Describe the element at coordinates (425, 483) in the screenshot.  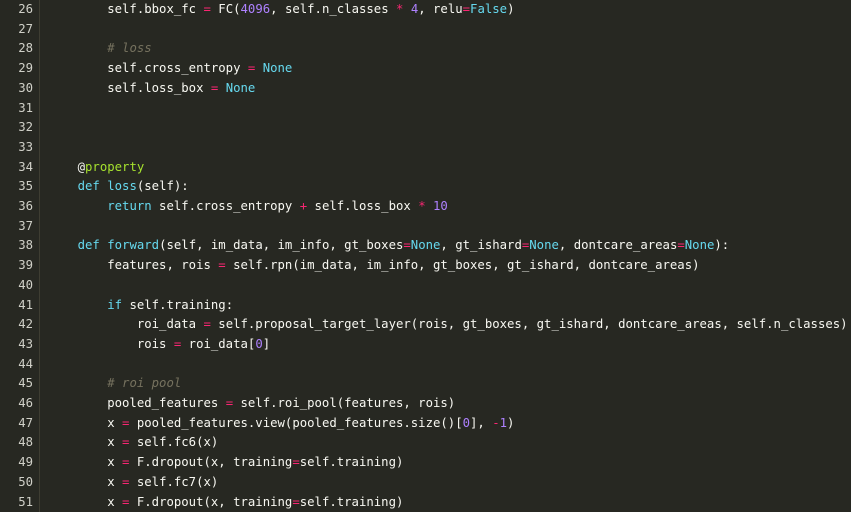
I see `code-line: 50 x = self.fc7(x)` at that location.